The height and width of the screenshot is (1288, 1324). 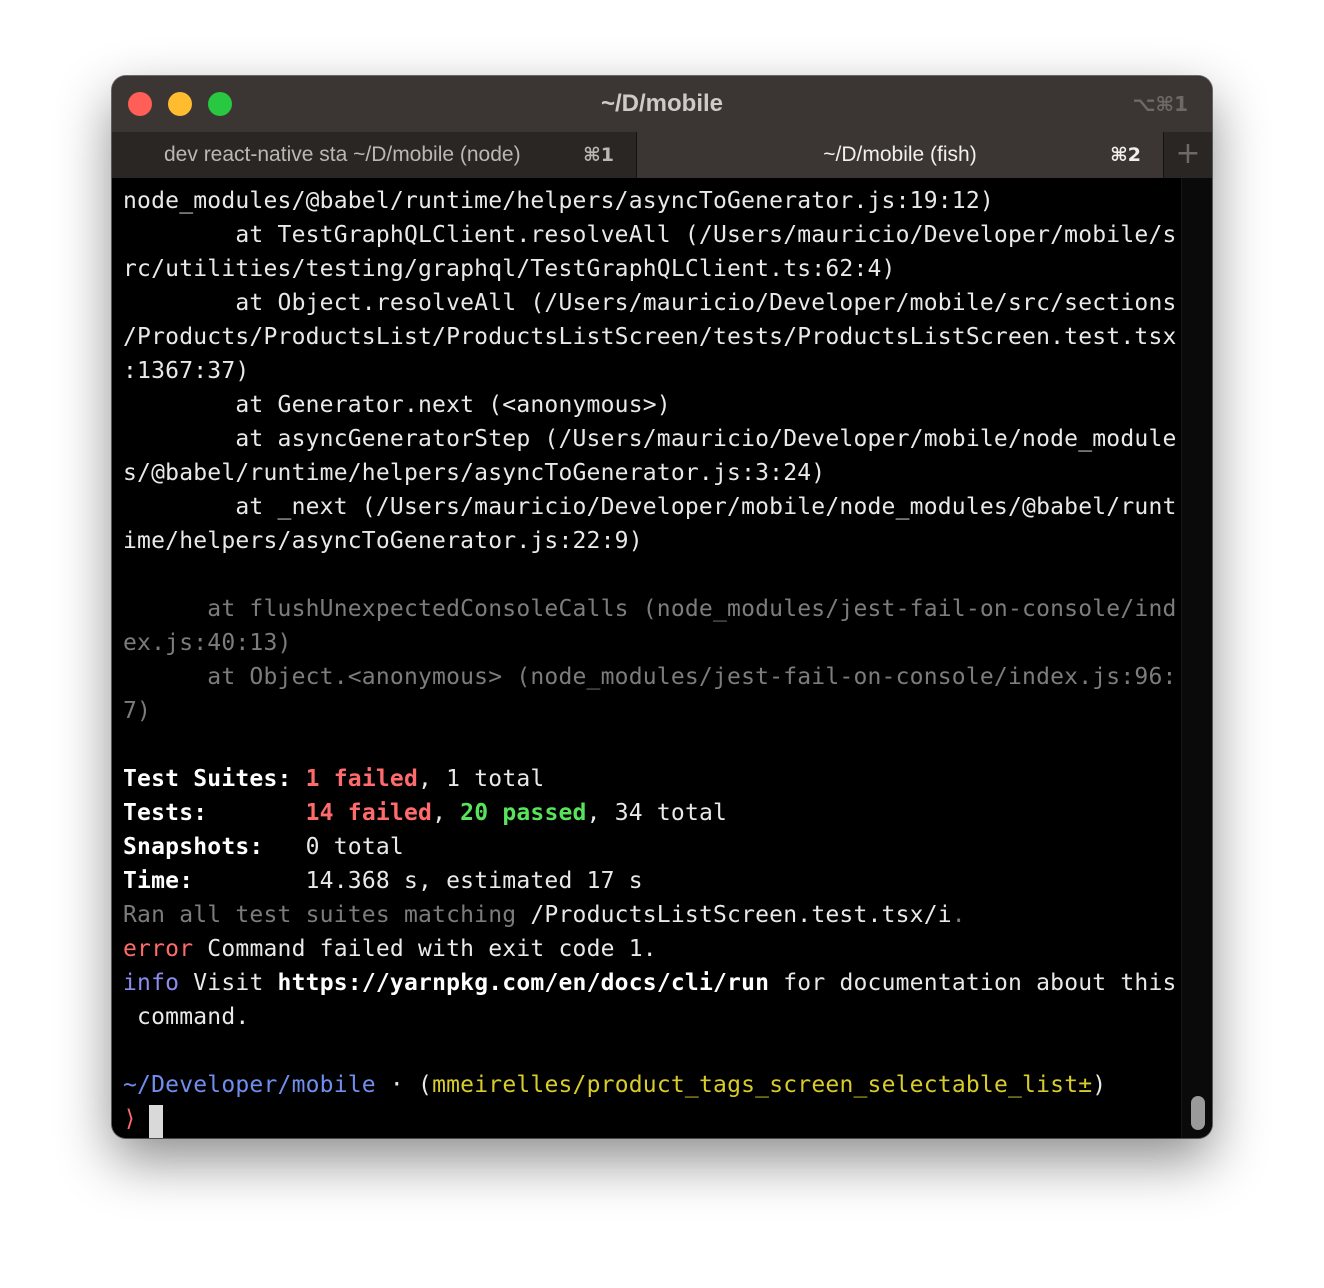 I want to click on info-text: for documentation about this, so click(x=973, y=983).